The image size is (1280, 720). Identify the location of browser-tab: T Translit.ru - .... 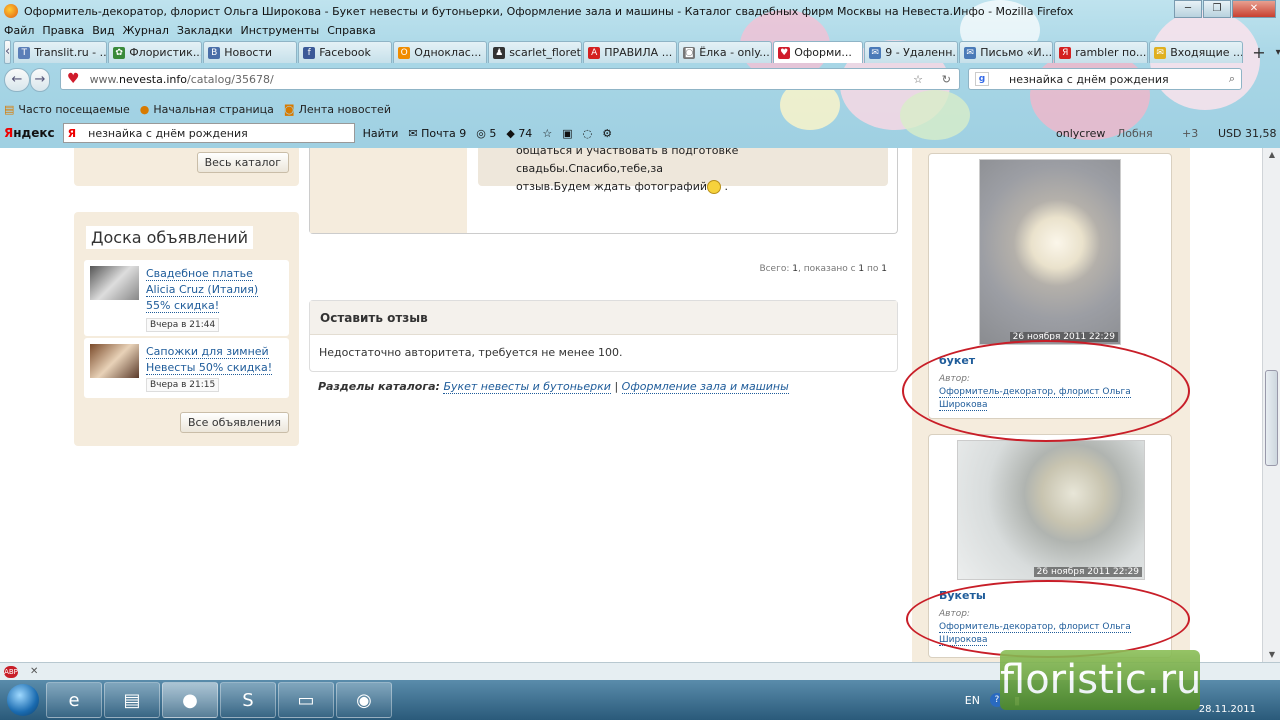
(60, 52).